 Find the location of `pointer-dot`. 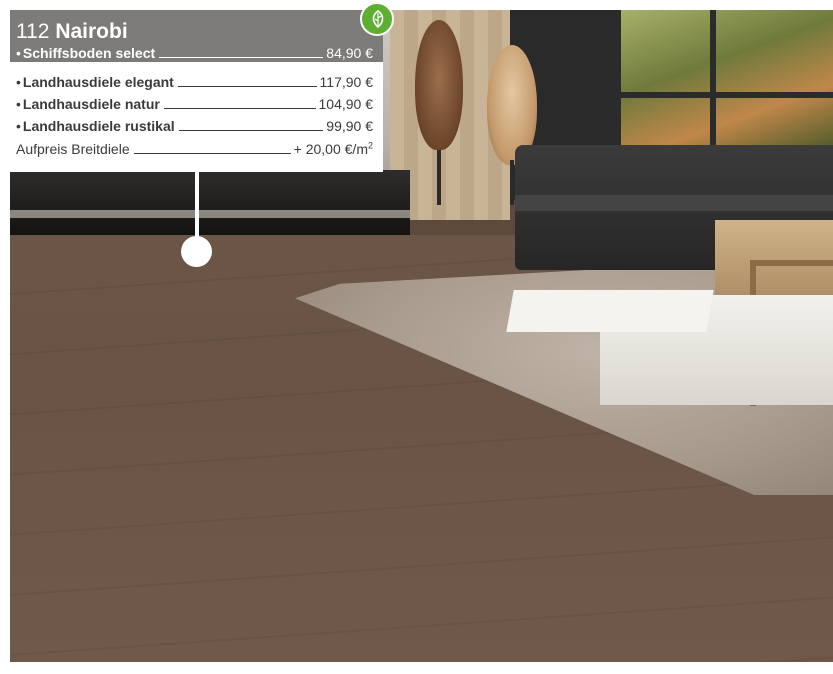

pointer-dot is located at coordinates (196, 251).